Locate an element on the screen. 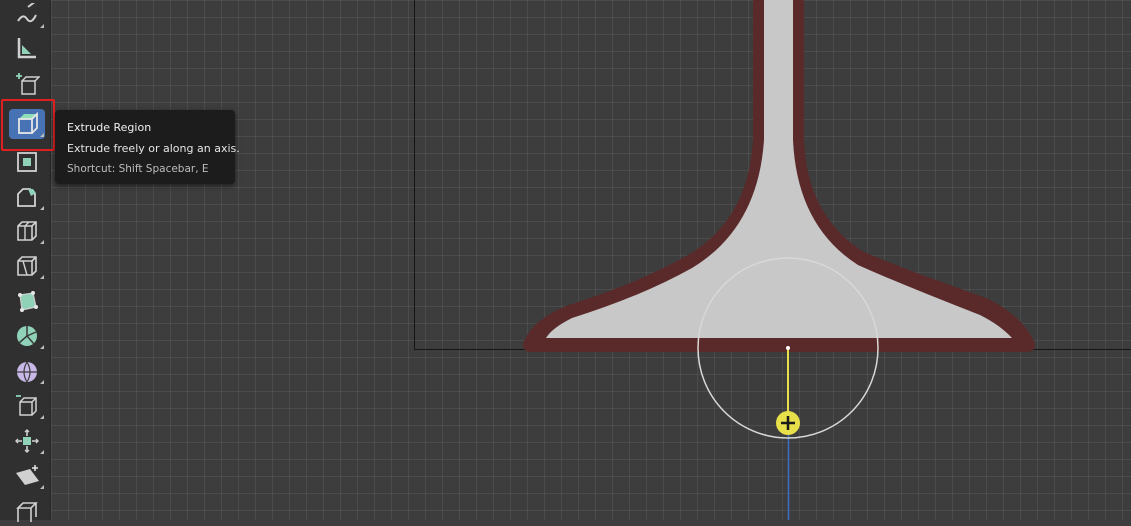 The height and width of the screenshot is (526, 1131). poly-build-icon is located at coordinates (27, 301).